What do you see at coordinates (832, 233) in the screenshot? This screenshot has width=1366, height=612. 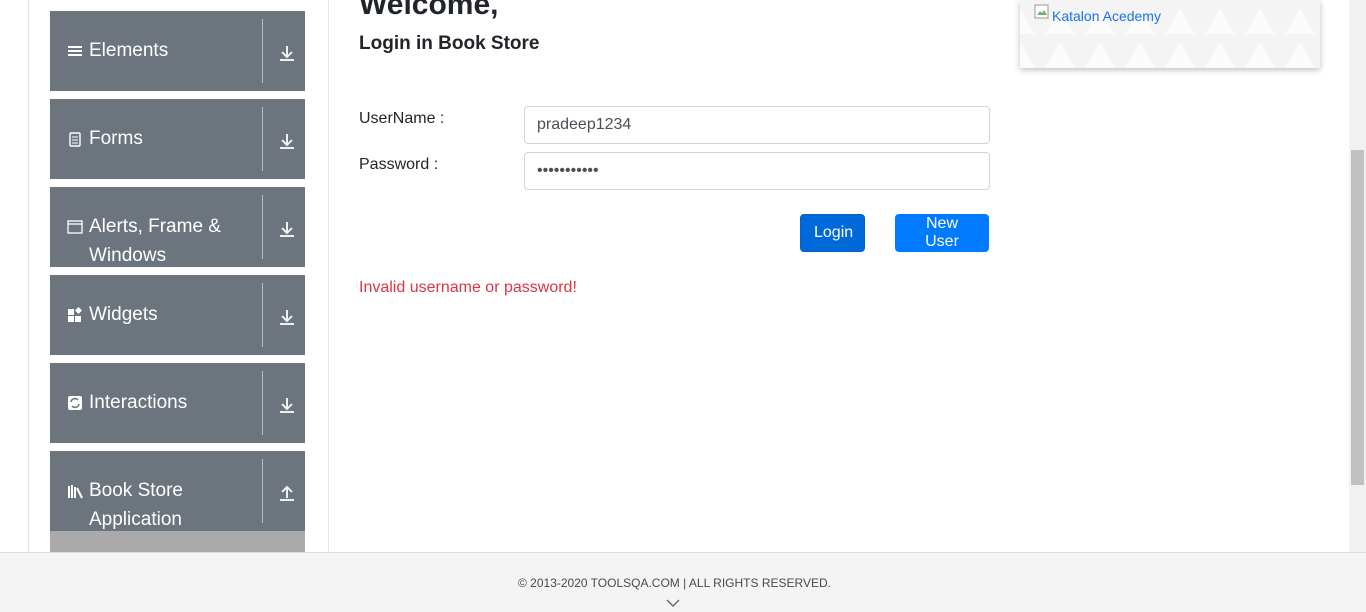 I see `login-button: Login` at bounding box center [832, 233].